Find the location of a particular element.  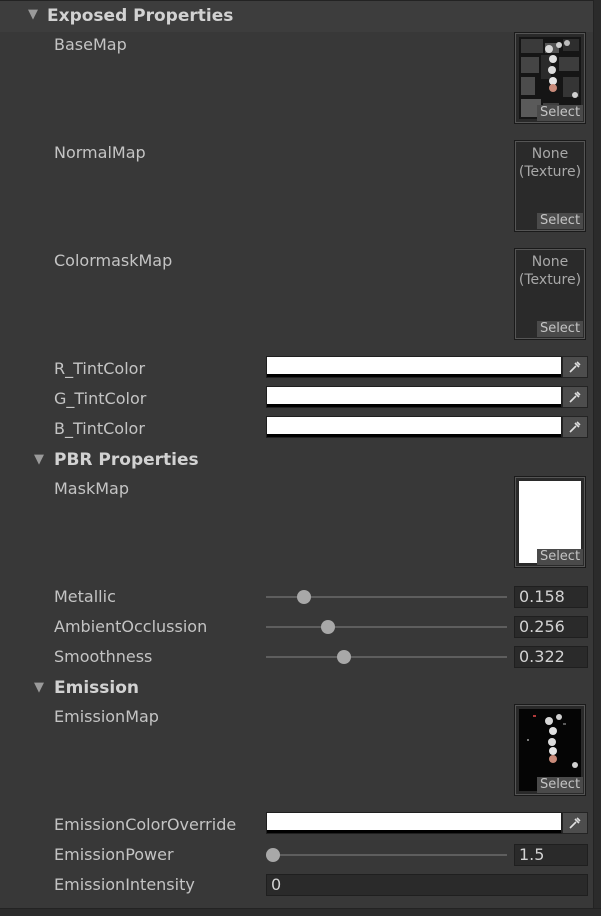

basemap-label: BaseMap is located at coordinates (90, 44).